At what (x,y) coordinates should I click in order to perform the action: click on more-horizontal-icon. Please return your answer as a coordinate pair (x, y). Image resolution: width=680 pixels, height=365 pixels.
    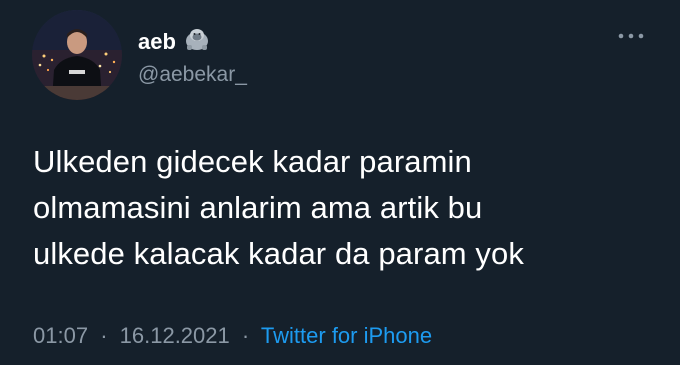
    Looking at the image, I should click on (631, 36).